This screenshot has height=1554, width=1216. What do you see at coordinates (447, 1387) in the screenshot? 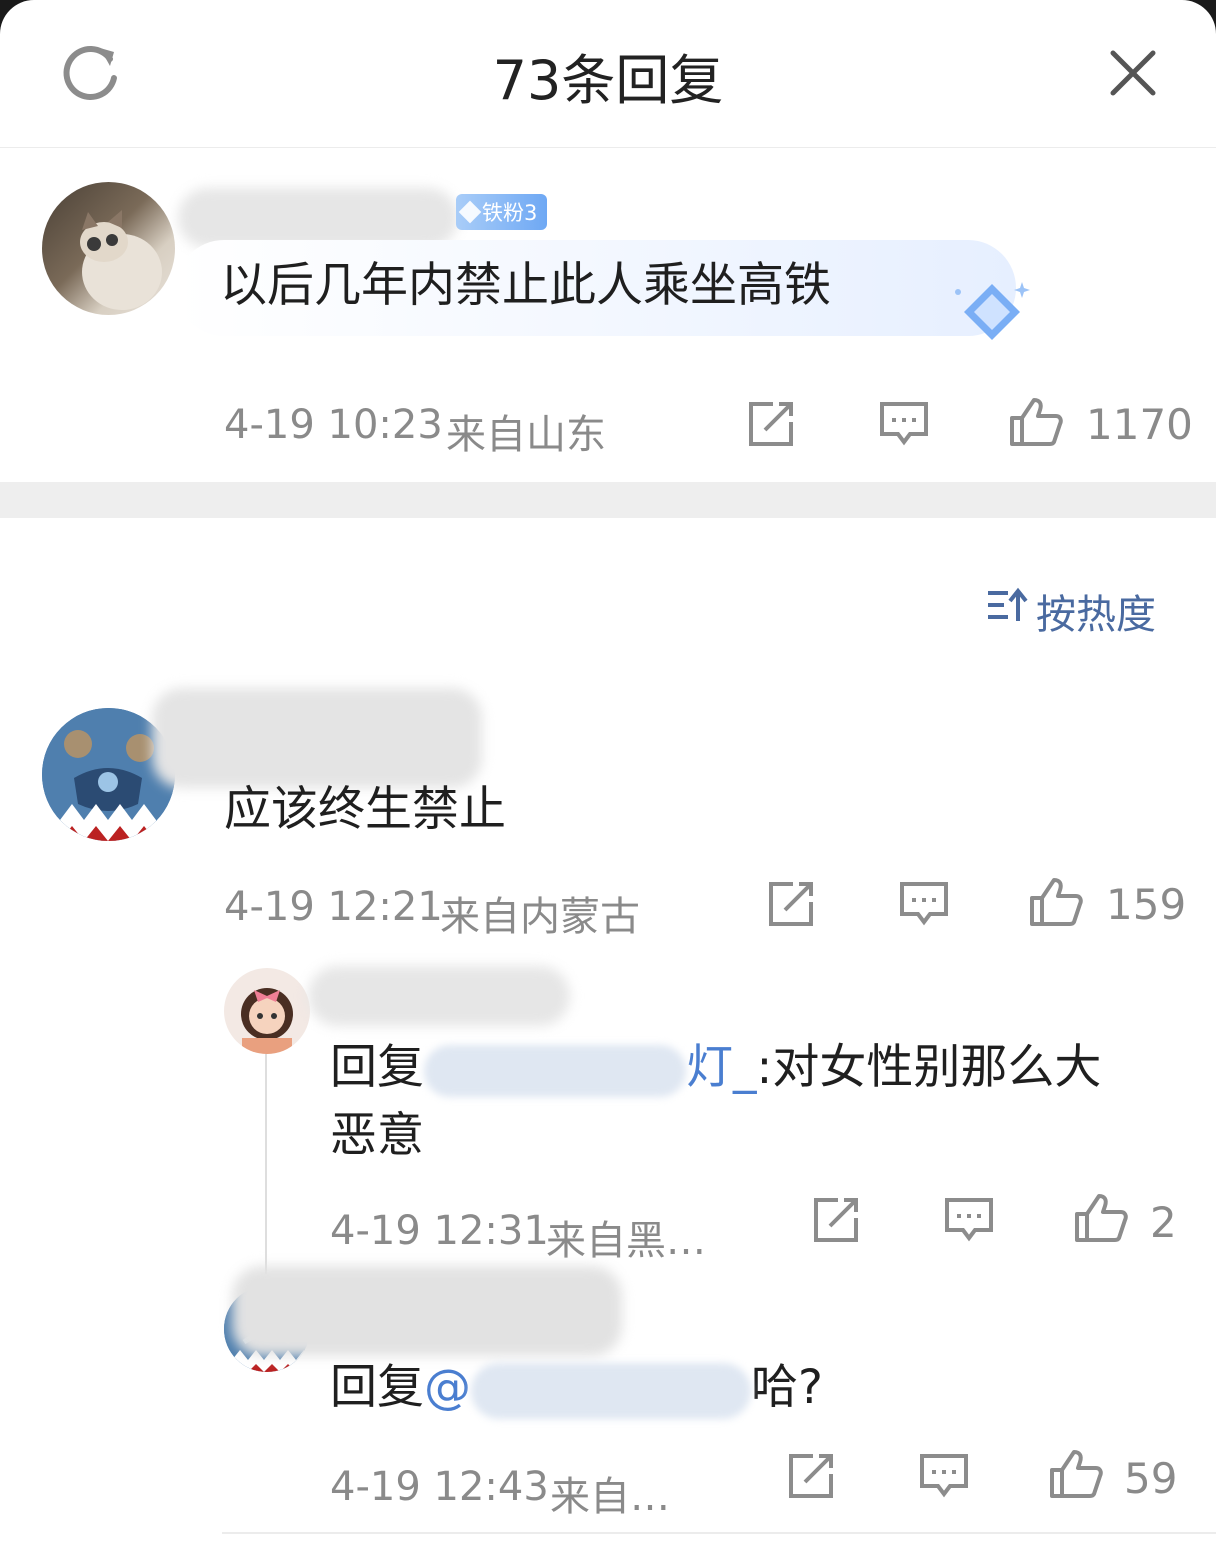
I see `mention-link: @` at bounding box center [447, 1387].